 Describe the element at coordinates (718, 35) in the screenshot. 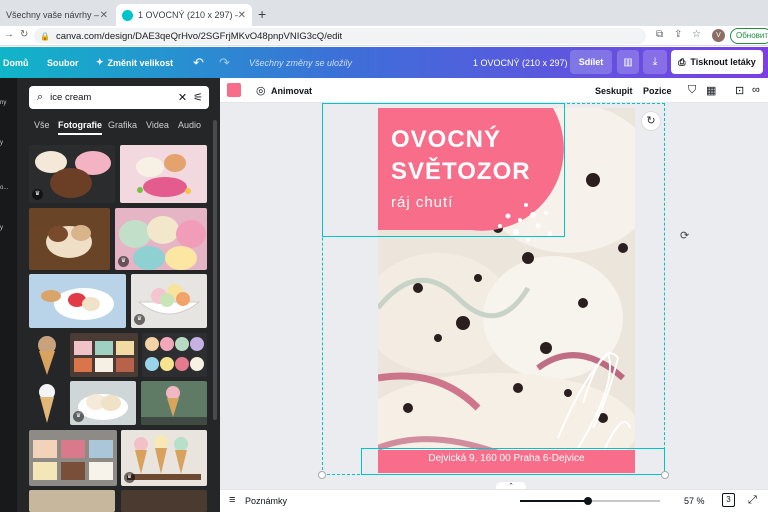

I see `profile-avatar: V` at that location.